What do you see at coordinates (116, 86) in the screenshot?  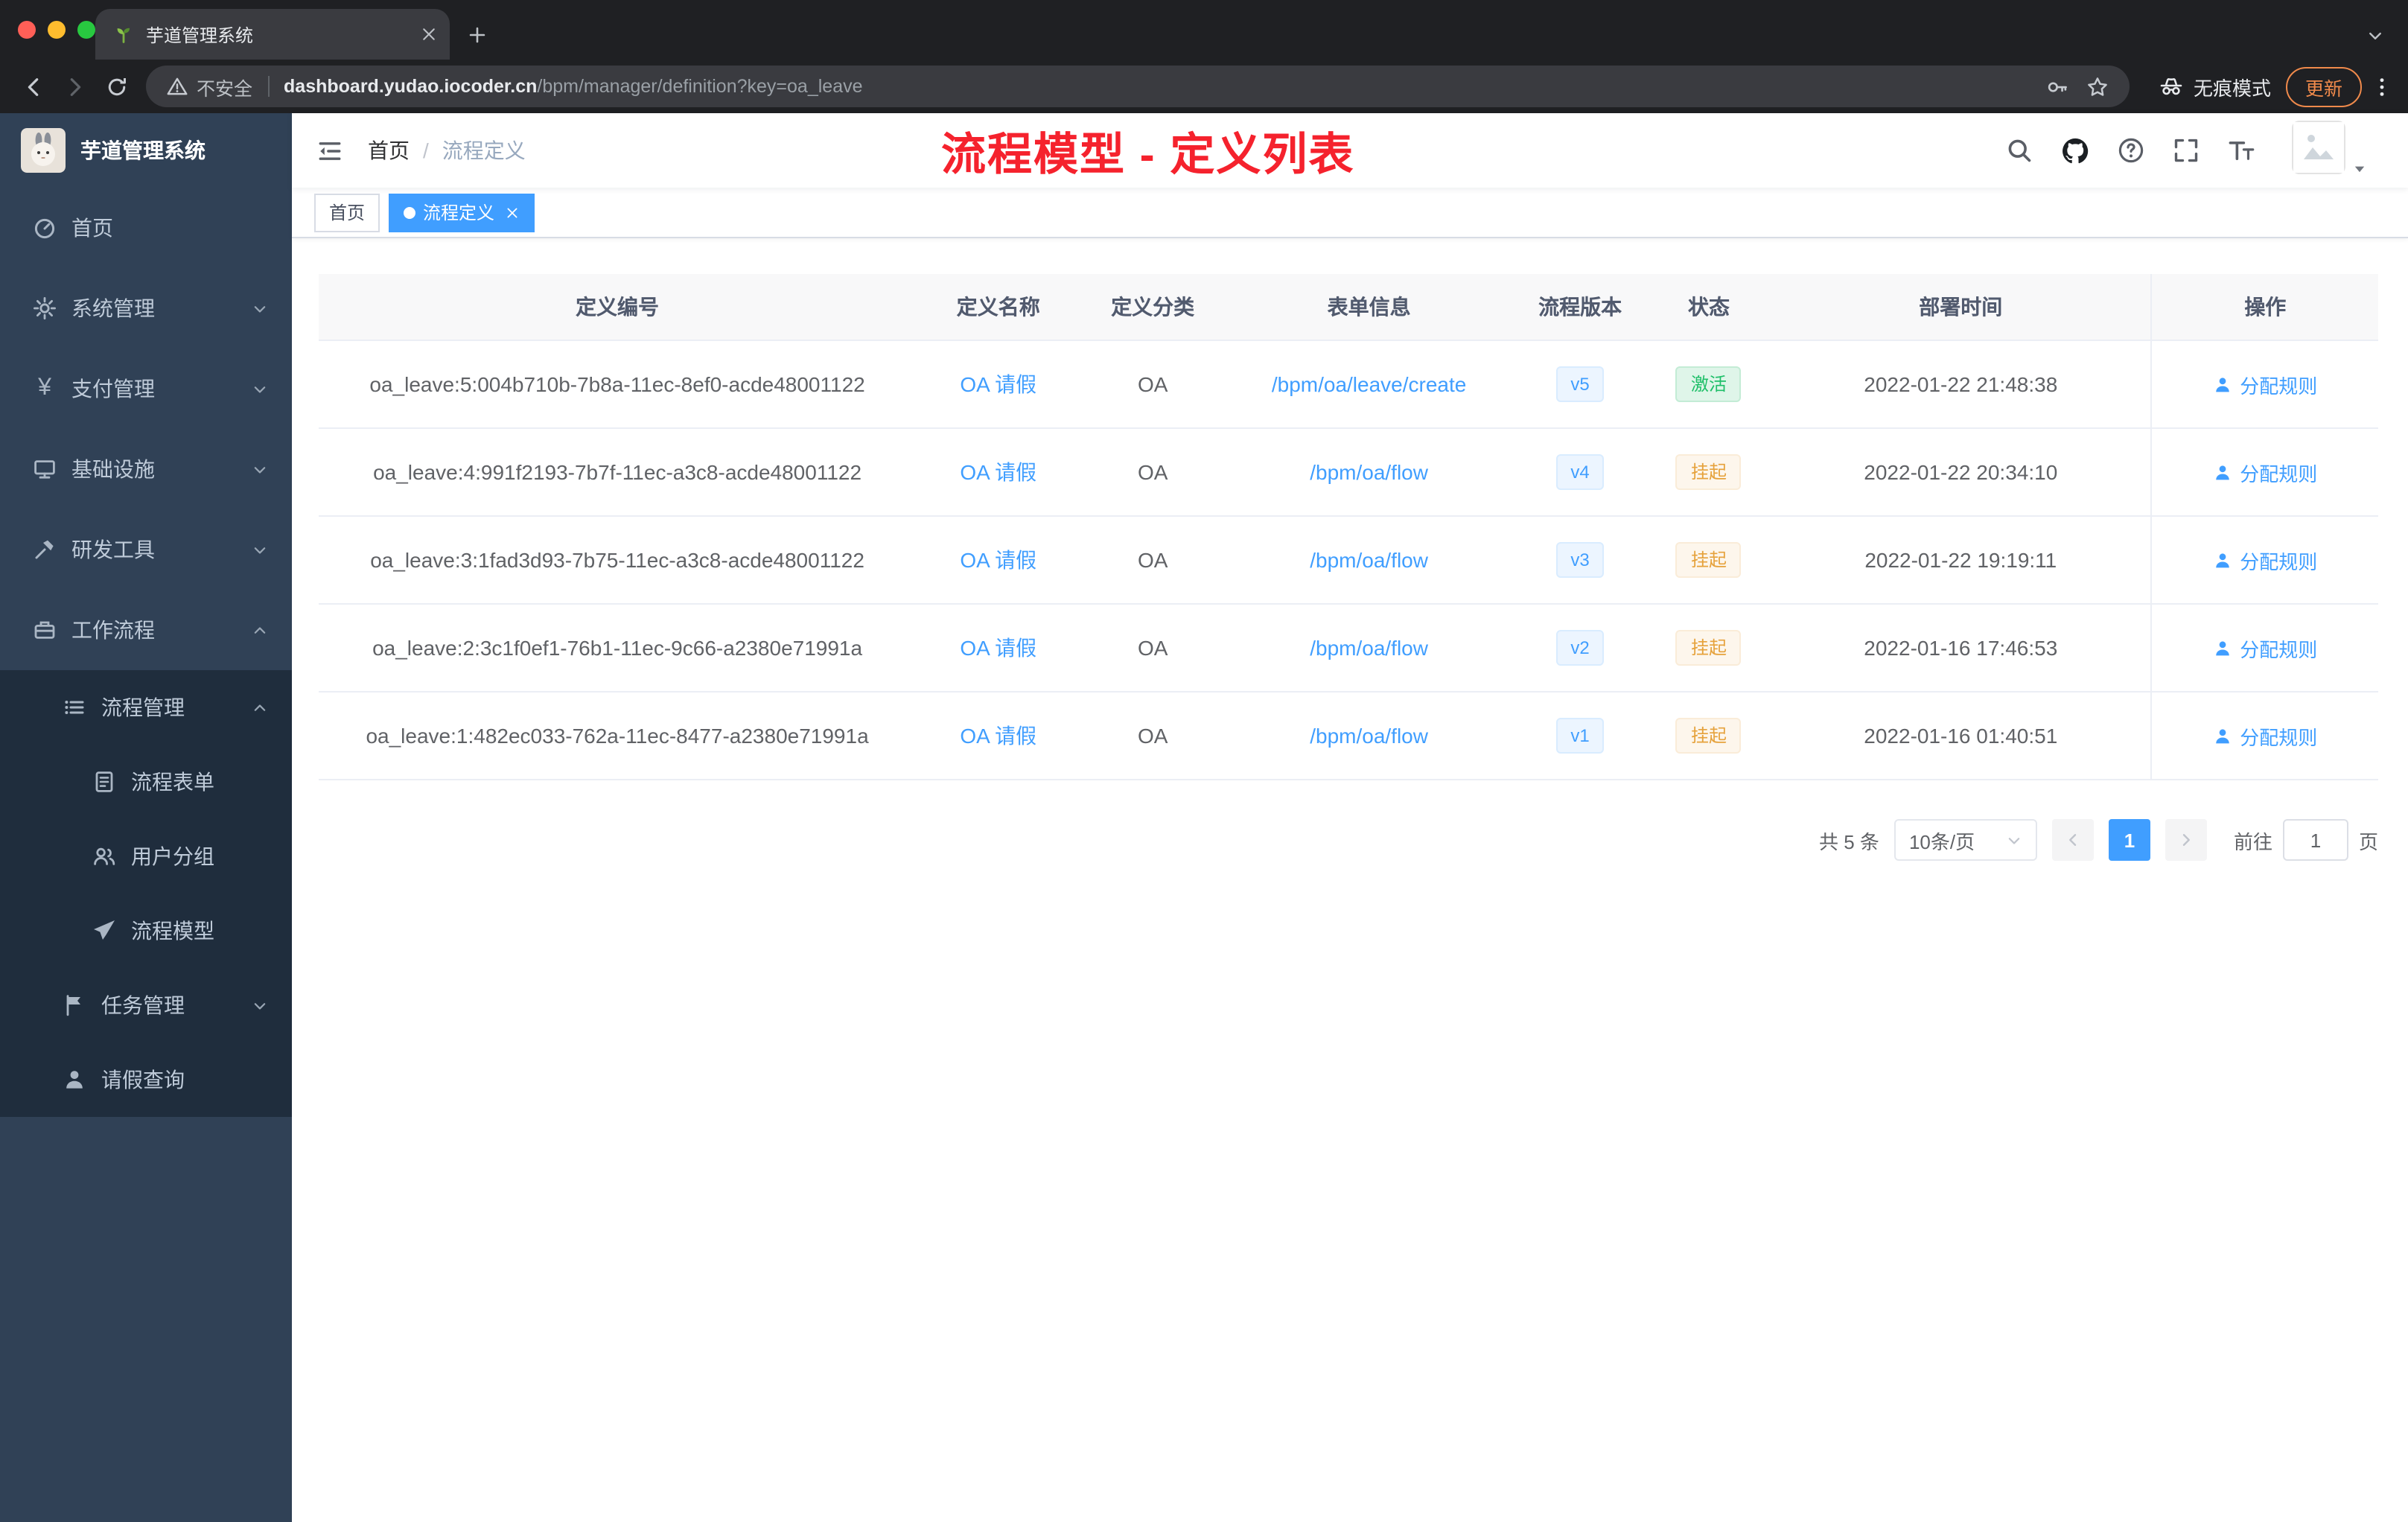 I see `reload-button` at bounding box center [116, 86].